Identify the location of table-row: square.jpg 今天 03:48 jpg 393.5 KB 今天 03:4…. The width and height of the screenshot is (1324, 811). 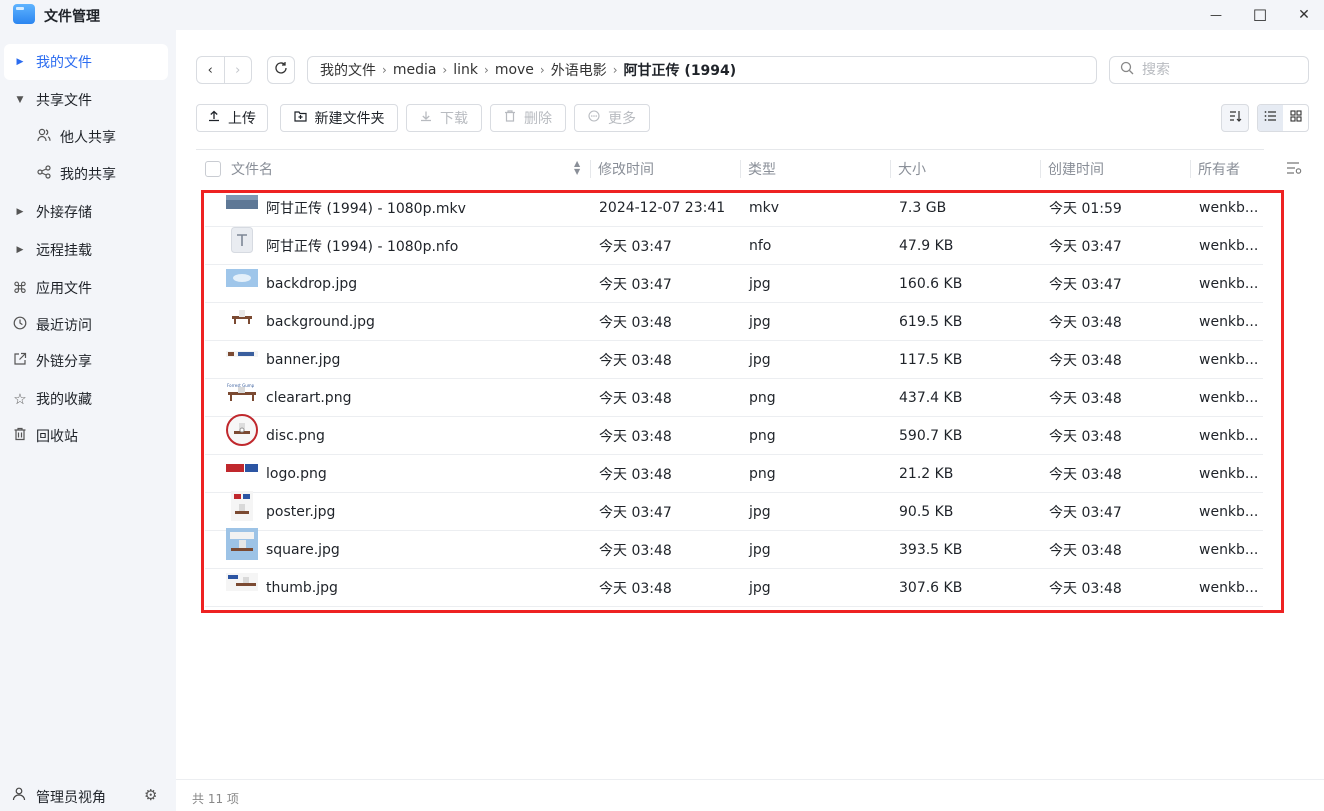
(734, 548).